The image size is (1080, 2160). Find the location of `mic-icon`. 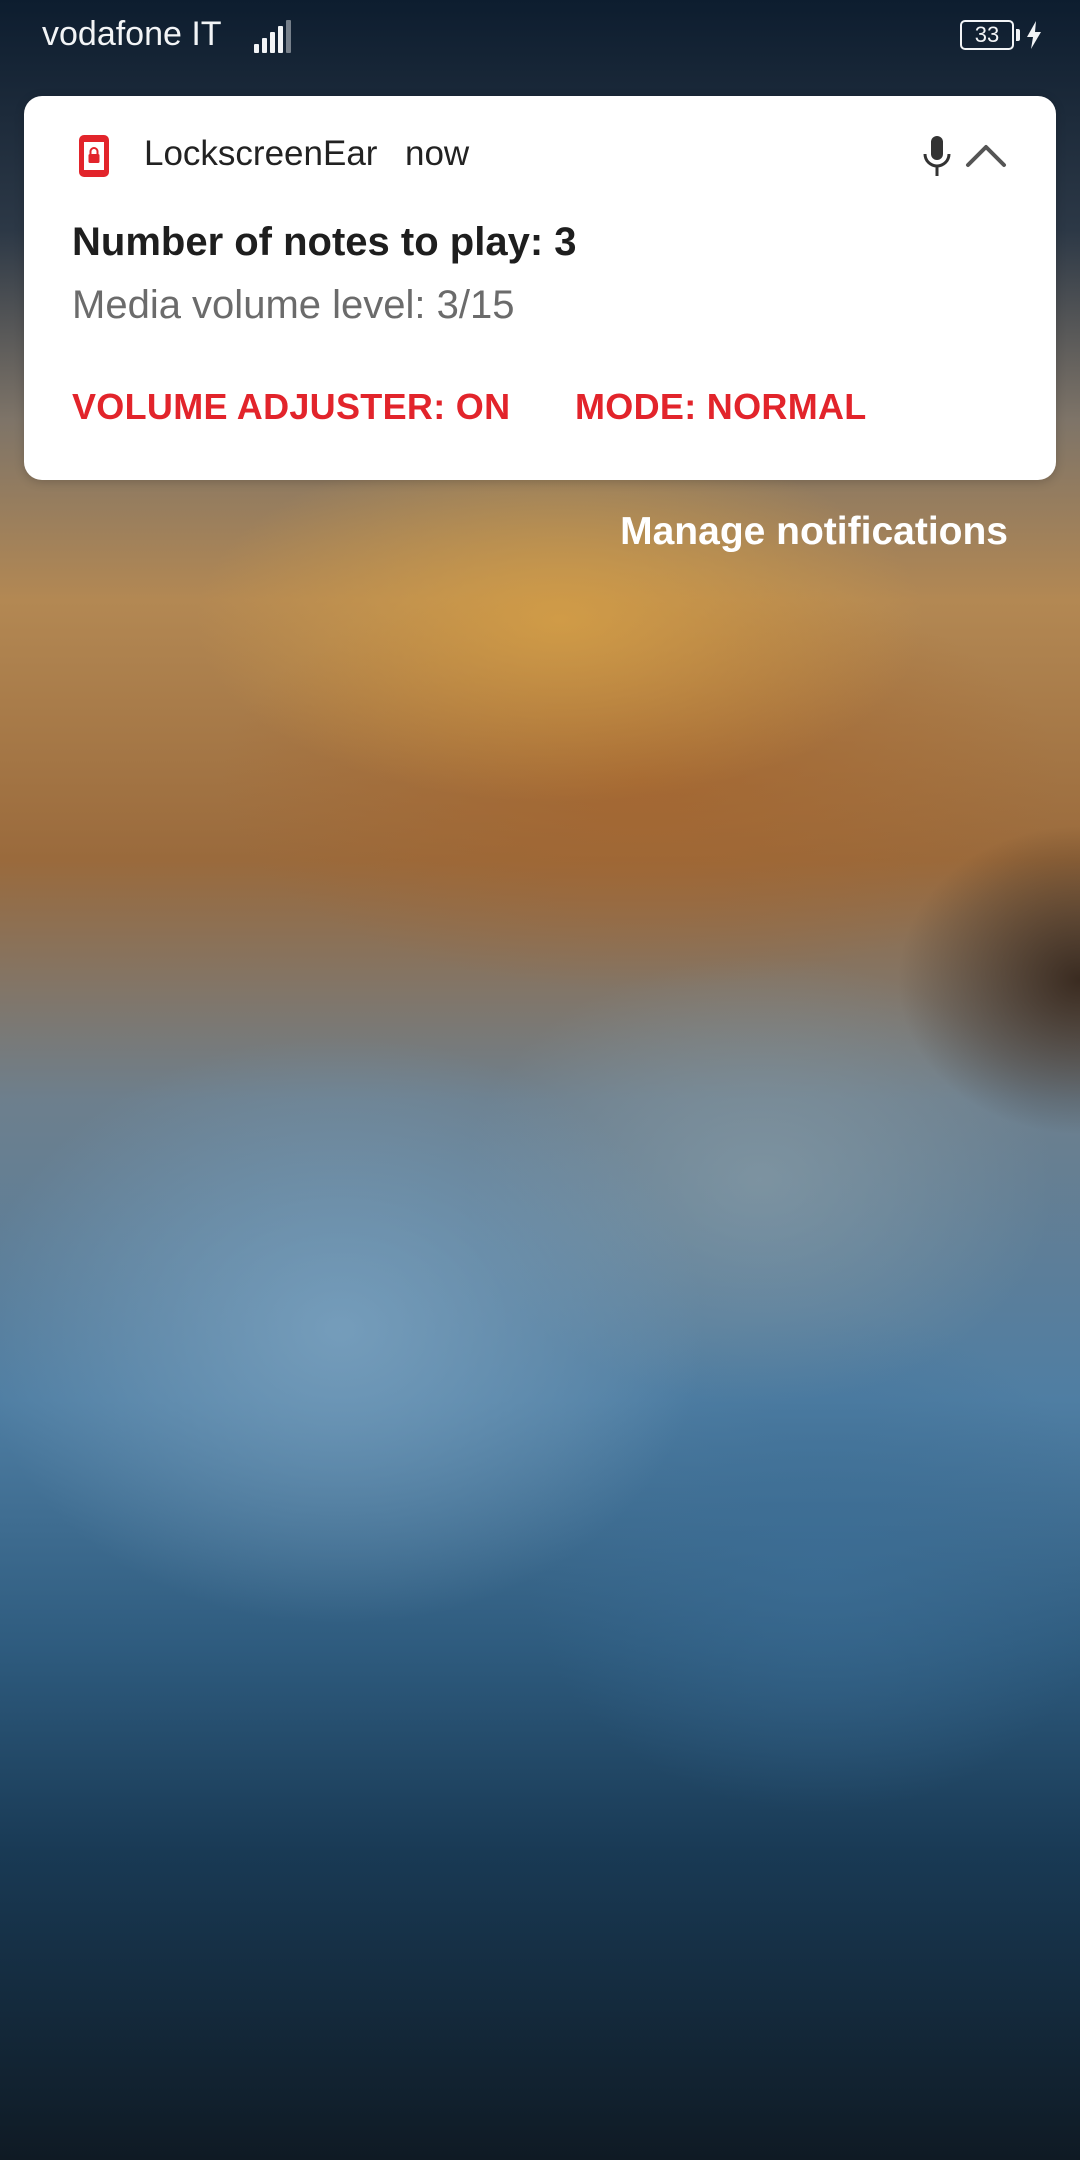

mic-icon is located at coordinates (937, 156).